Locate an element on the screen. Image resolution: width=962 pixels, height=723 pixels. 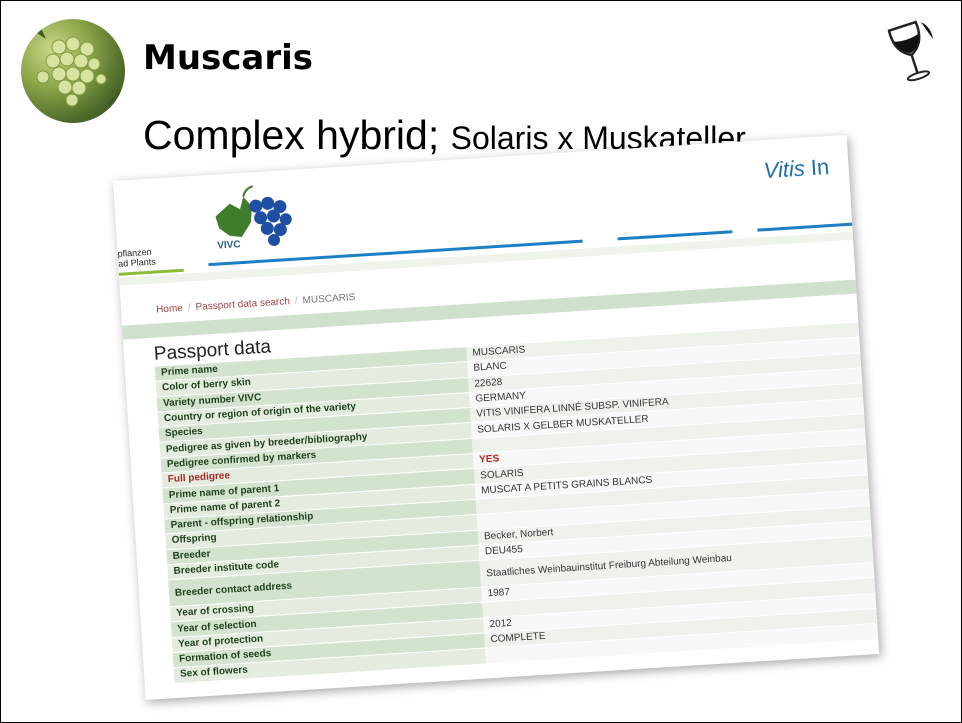
site-title-italic: Vitis is located at coordinates (784, 169).